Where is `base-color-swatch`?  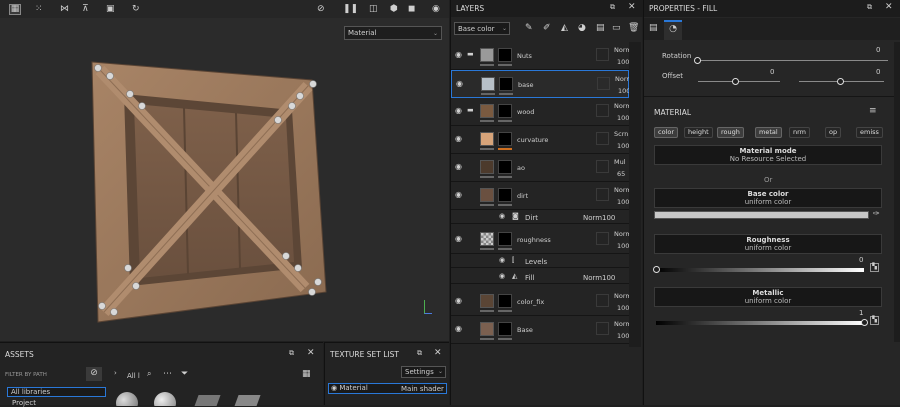 base-color-swatch is located at coordinates (761, 215).